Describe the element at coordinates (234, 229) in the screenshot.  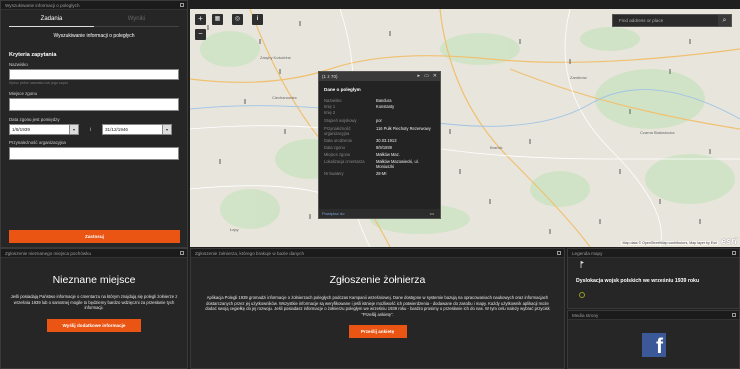
I see `map-label-town: Łapy` at that location.